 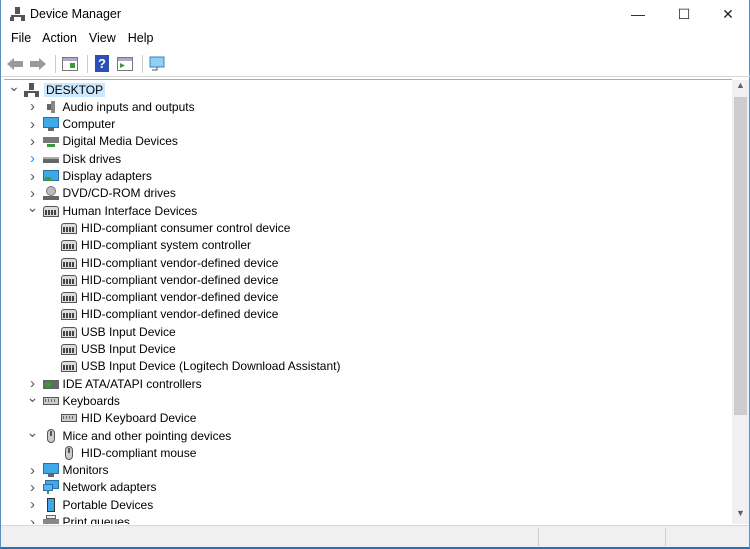 What do you see at coordinates (38, 64) in the screenshot?
I see `forward-icon` at bounding box center [38, 64].